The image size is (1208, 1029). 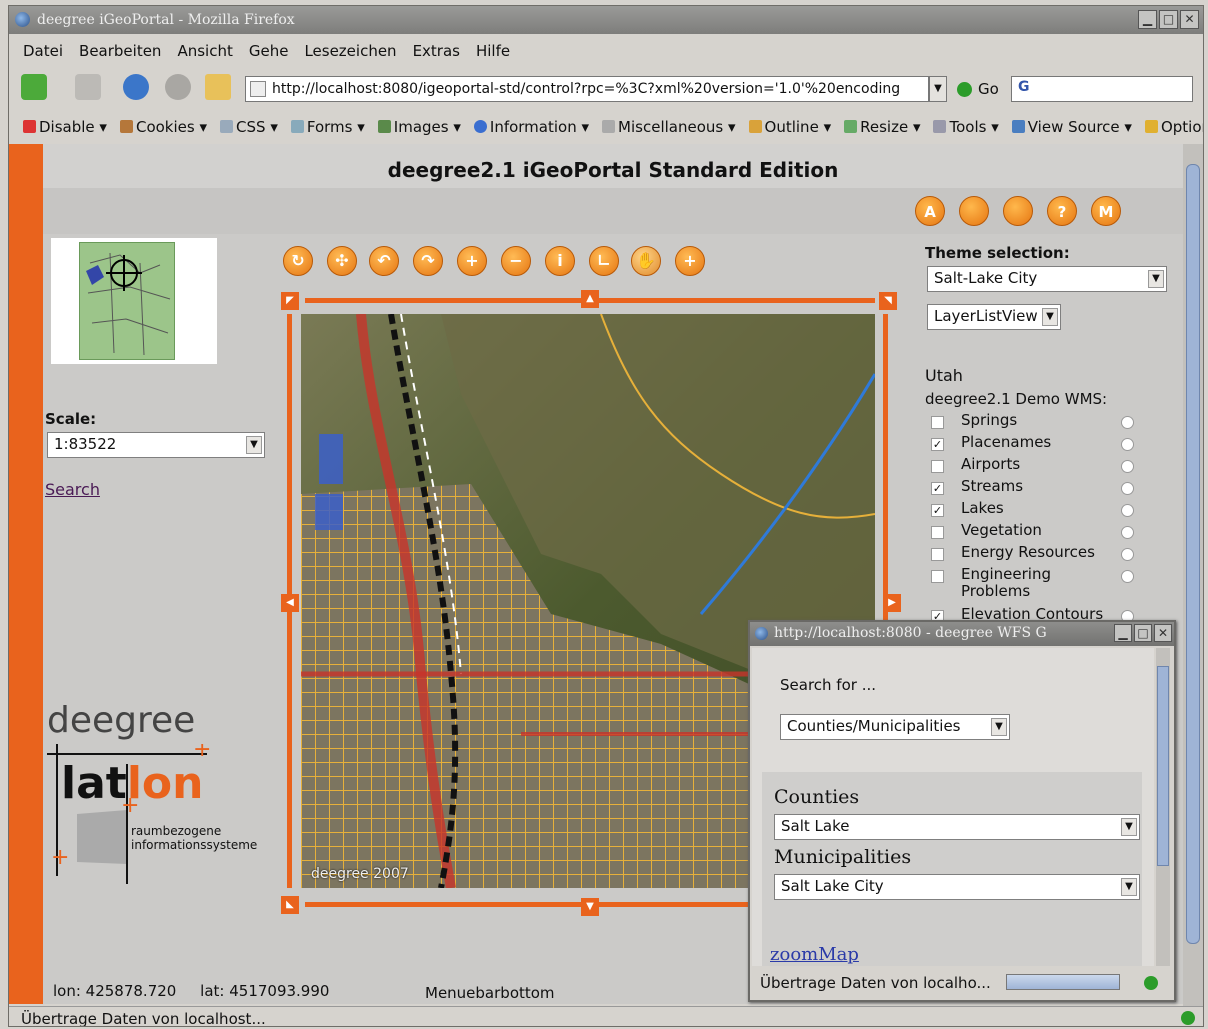 What do you see at coordinates (1102, 89) in the screenshot?
I see `search-input: G` at bounding box center [1102, 89].